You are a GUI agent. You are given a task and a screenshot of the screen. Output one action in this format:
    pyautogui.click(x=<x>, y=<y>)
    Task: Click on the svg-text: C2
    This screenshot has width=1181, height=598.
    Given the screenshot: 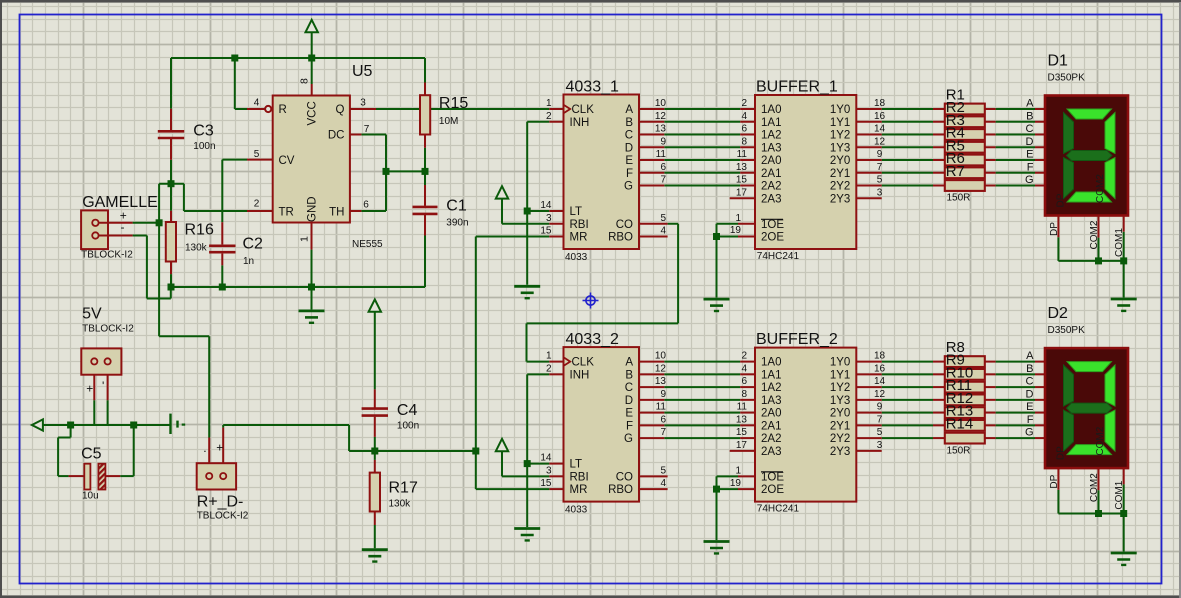 What is the action you would take?
    pyautogui.click(x=253, y=244)
    